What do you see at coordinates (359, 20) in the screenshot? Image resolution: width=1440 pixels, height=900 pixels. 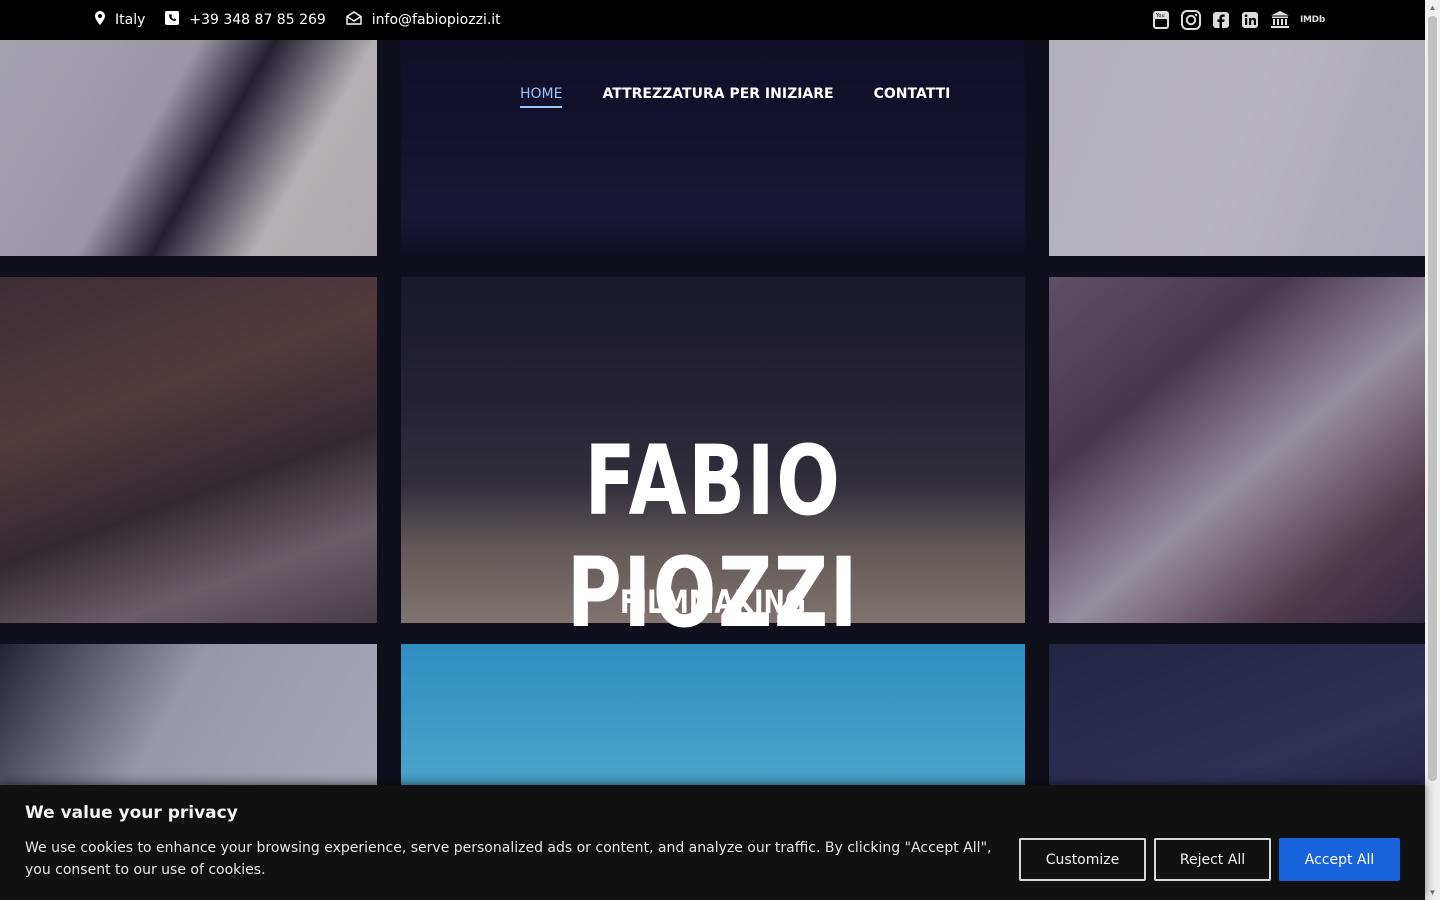 I see `envelope-icon` at bounding box center [359, 20].